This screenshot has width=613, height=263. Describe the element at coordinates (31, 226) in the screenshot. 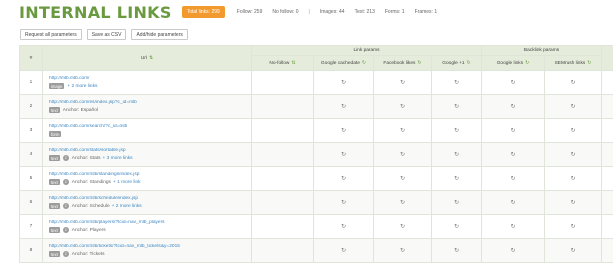

I see `row-number: 7` at that location.